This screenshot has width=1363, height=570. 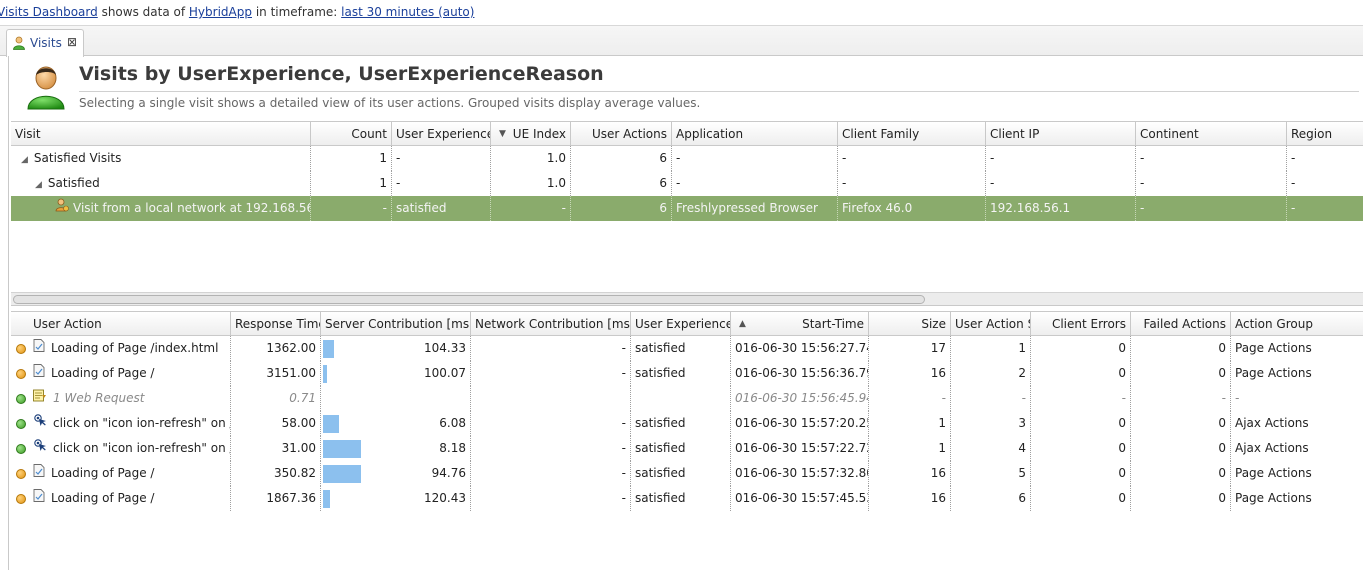 I want to click on user-action-label: 1 Web Request, so click(x=99, y=398).